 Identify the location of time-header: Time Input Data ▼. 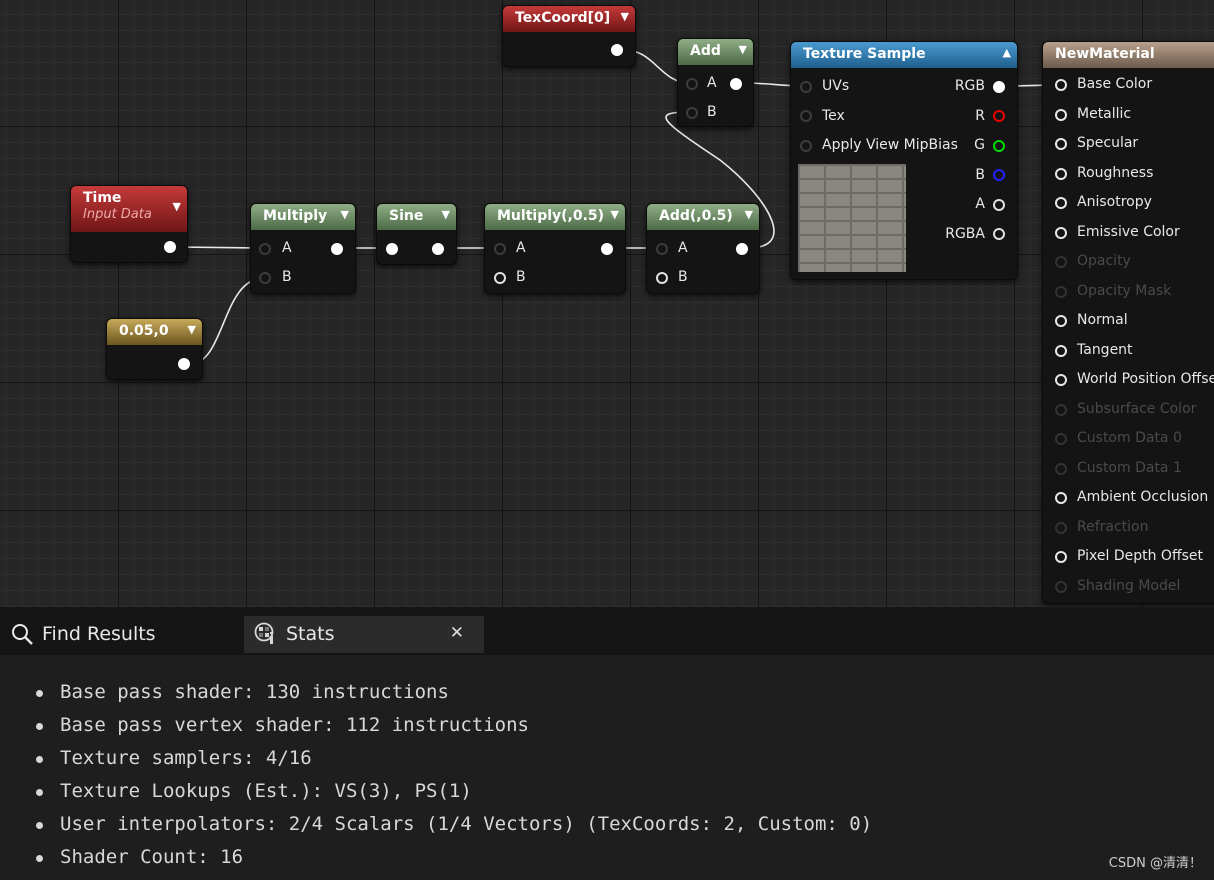
(129, 209).